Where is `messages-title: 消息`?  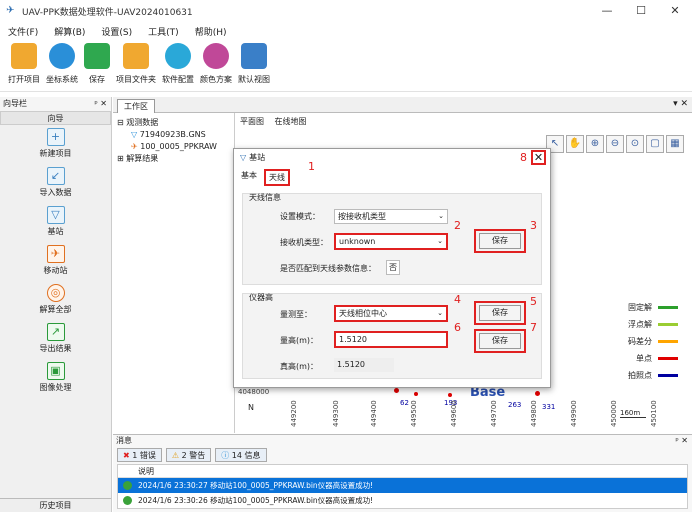 messages-title: 消息 is located at coordinates (124, 440).